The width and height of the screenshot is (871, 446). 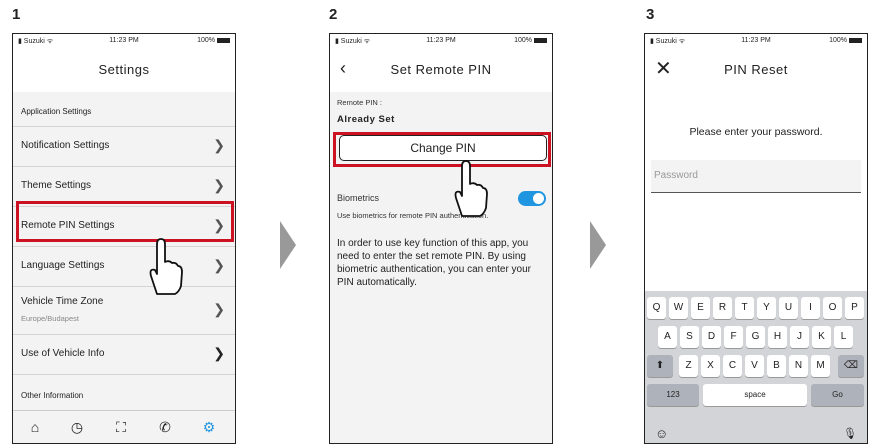 What do you see at coordinates (820, 366) in the screenshot?
I see `key-m: M` at bounding box center [820, 366].